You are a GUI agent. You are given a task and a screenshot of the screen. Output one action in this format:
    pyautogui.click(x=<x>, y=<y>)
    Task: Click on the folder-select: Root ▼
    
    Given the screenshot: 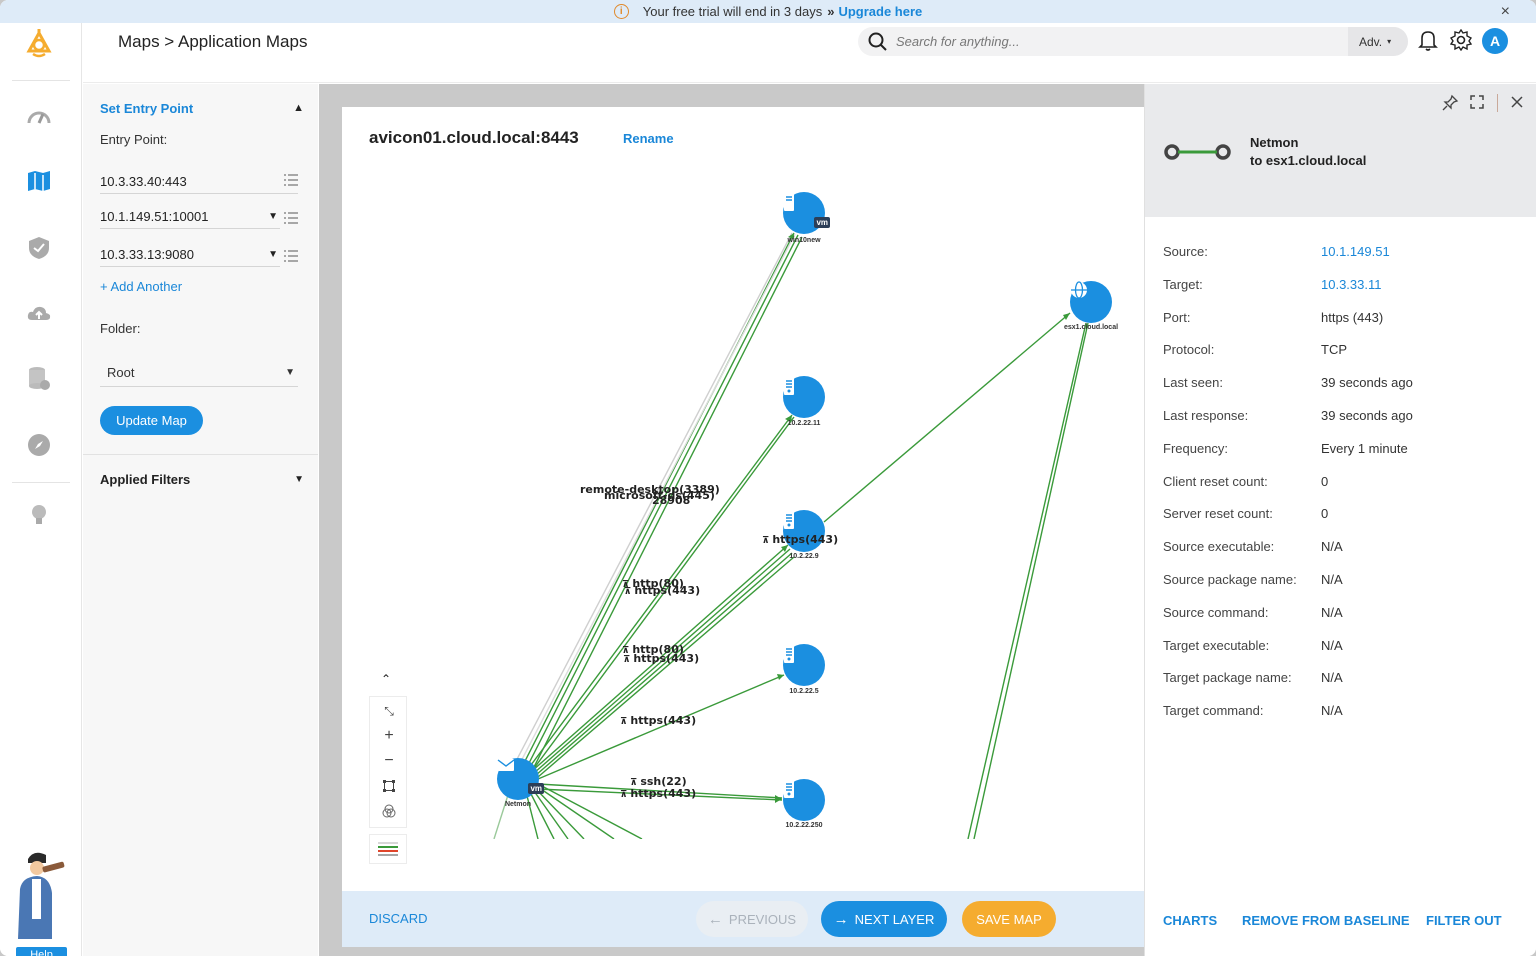 What is the action you would take?
    pyautogui.click(x=199, y=373)
    